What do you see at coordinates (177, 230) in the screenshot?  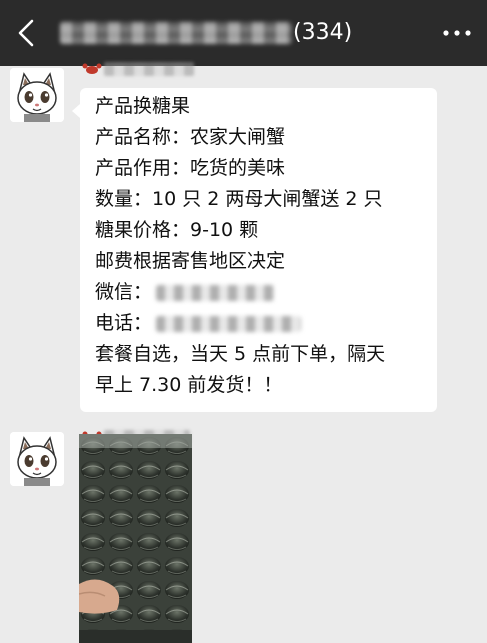 I see `message-line: 糖果价格：9-10 颗` at bounding box center [177, 230].